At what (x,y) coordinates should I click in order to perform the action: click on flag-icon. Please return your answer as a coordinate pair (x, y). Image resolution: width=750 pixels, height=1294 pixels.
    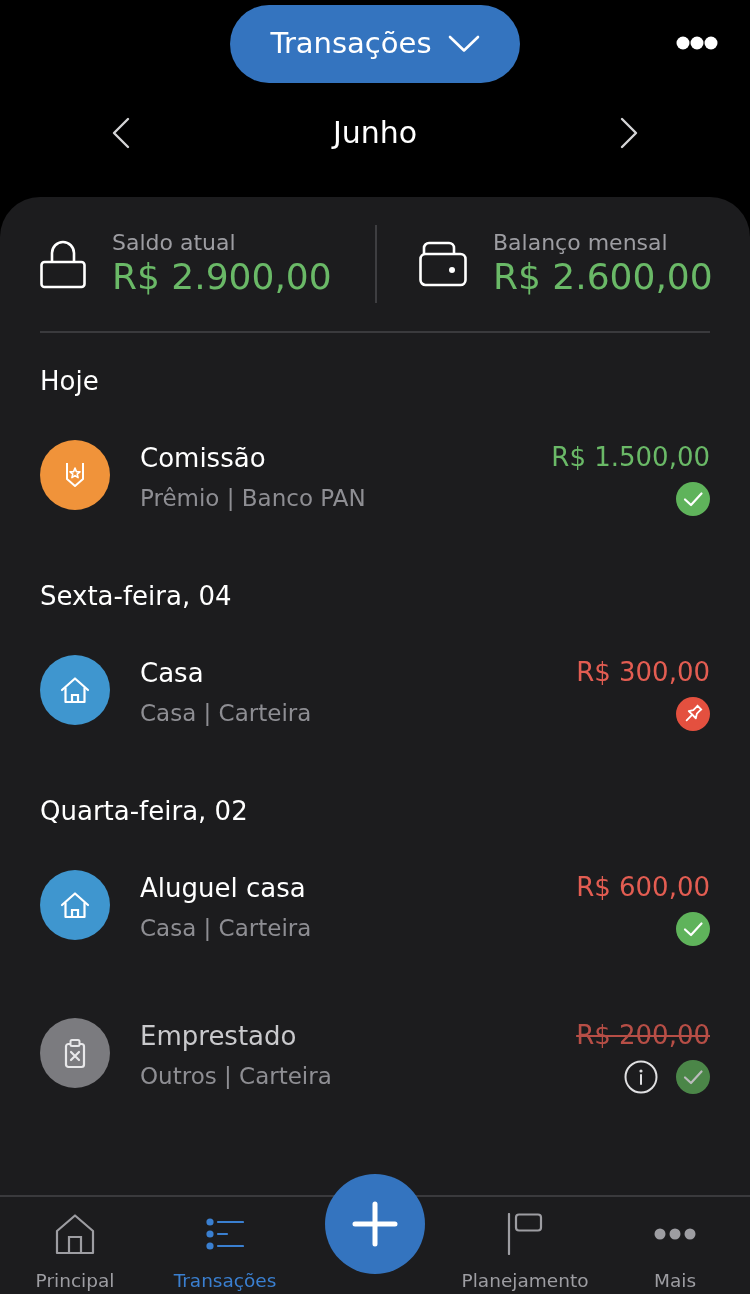
    Looking at the image, I should click on (525, 1234).